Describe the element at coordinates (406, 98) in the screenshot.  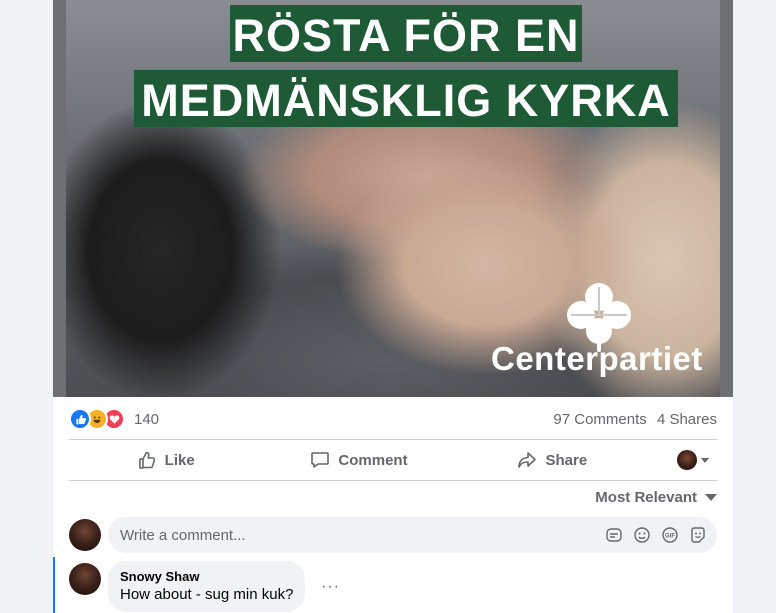
I see `image-banner-line2: MEDMÄNSKLIG KYRKA` at that location.